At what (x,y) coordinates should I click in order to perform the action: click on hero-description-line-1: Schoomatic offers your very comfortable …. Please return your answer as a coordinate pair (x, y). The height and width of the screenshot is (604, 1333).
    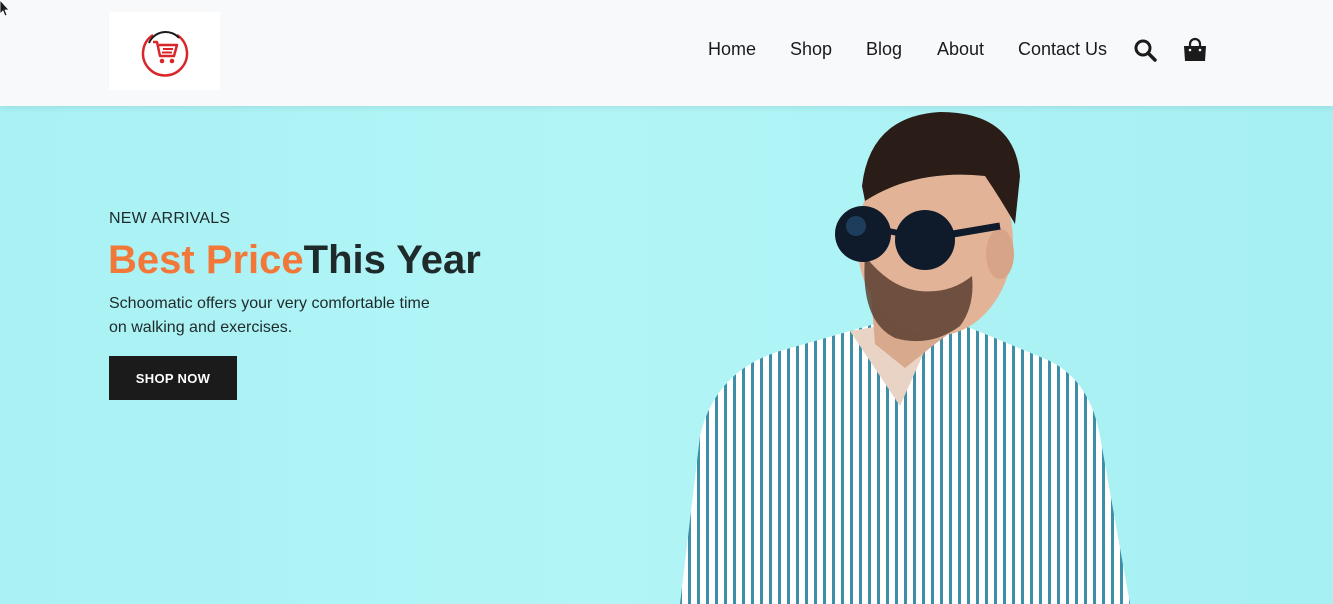
    Looking at the image, I should click on (269, 303).